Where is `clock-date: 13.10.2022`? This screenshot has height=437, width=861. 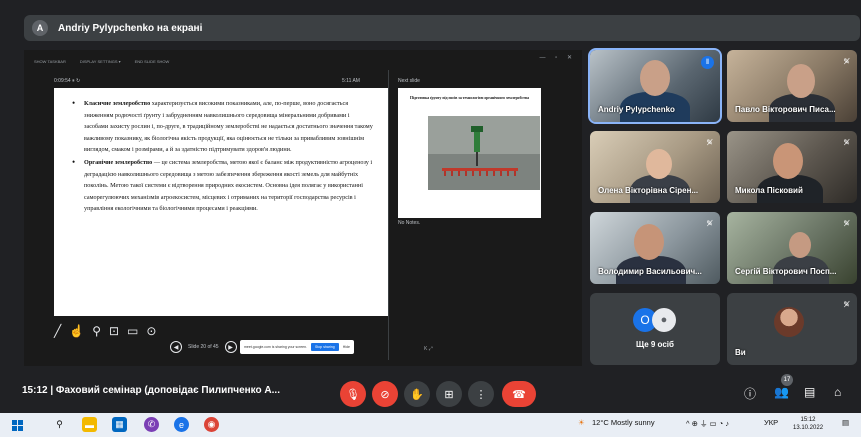 clock-date: 13.10.2022 is located at coordinates (808, 428).